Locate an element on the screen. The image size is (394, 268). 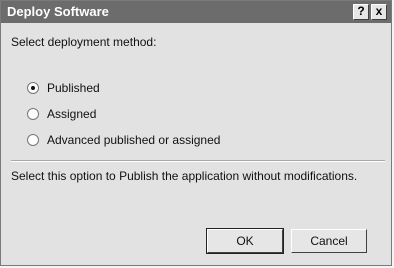
radio-option-assigned: Assigned is located at coordinates (61, 114).